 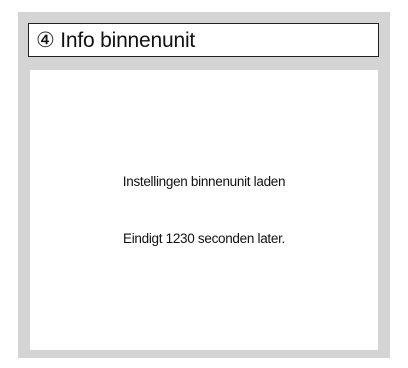 What do you see at coordinates (204, 238) in the screenshot?
I see `countdown-message: Eindigt 1230 seconden later.` at bounding box center [204, 238].